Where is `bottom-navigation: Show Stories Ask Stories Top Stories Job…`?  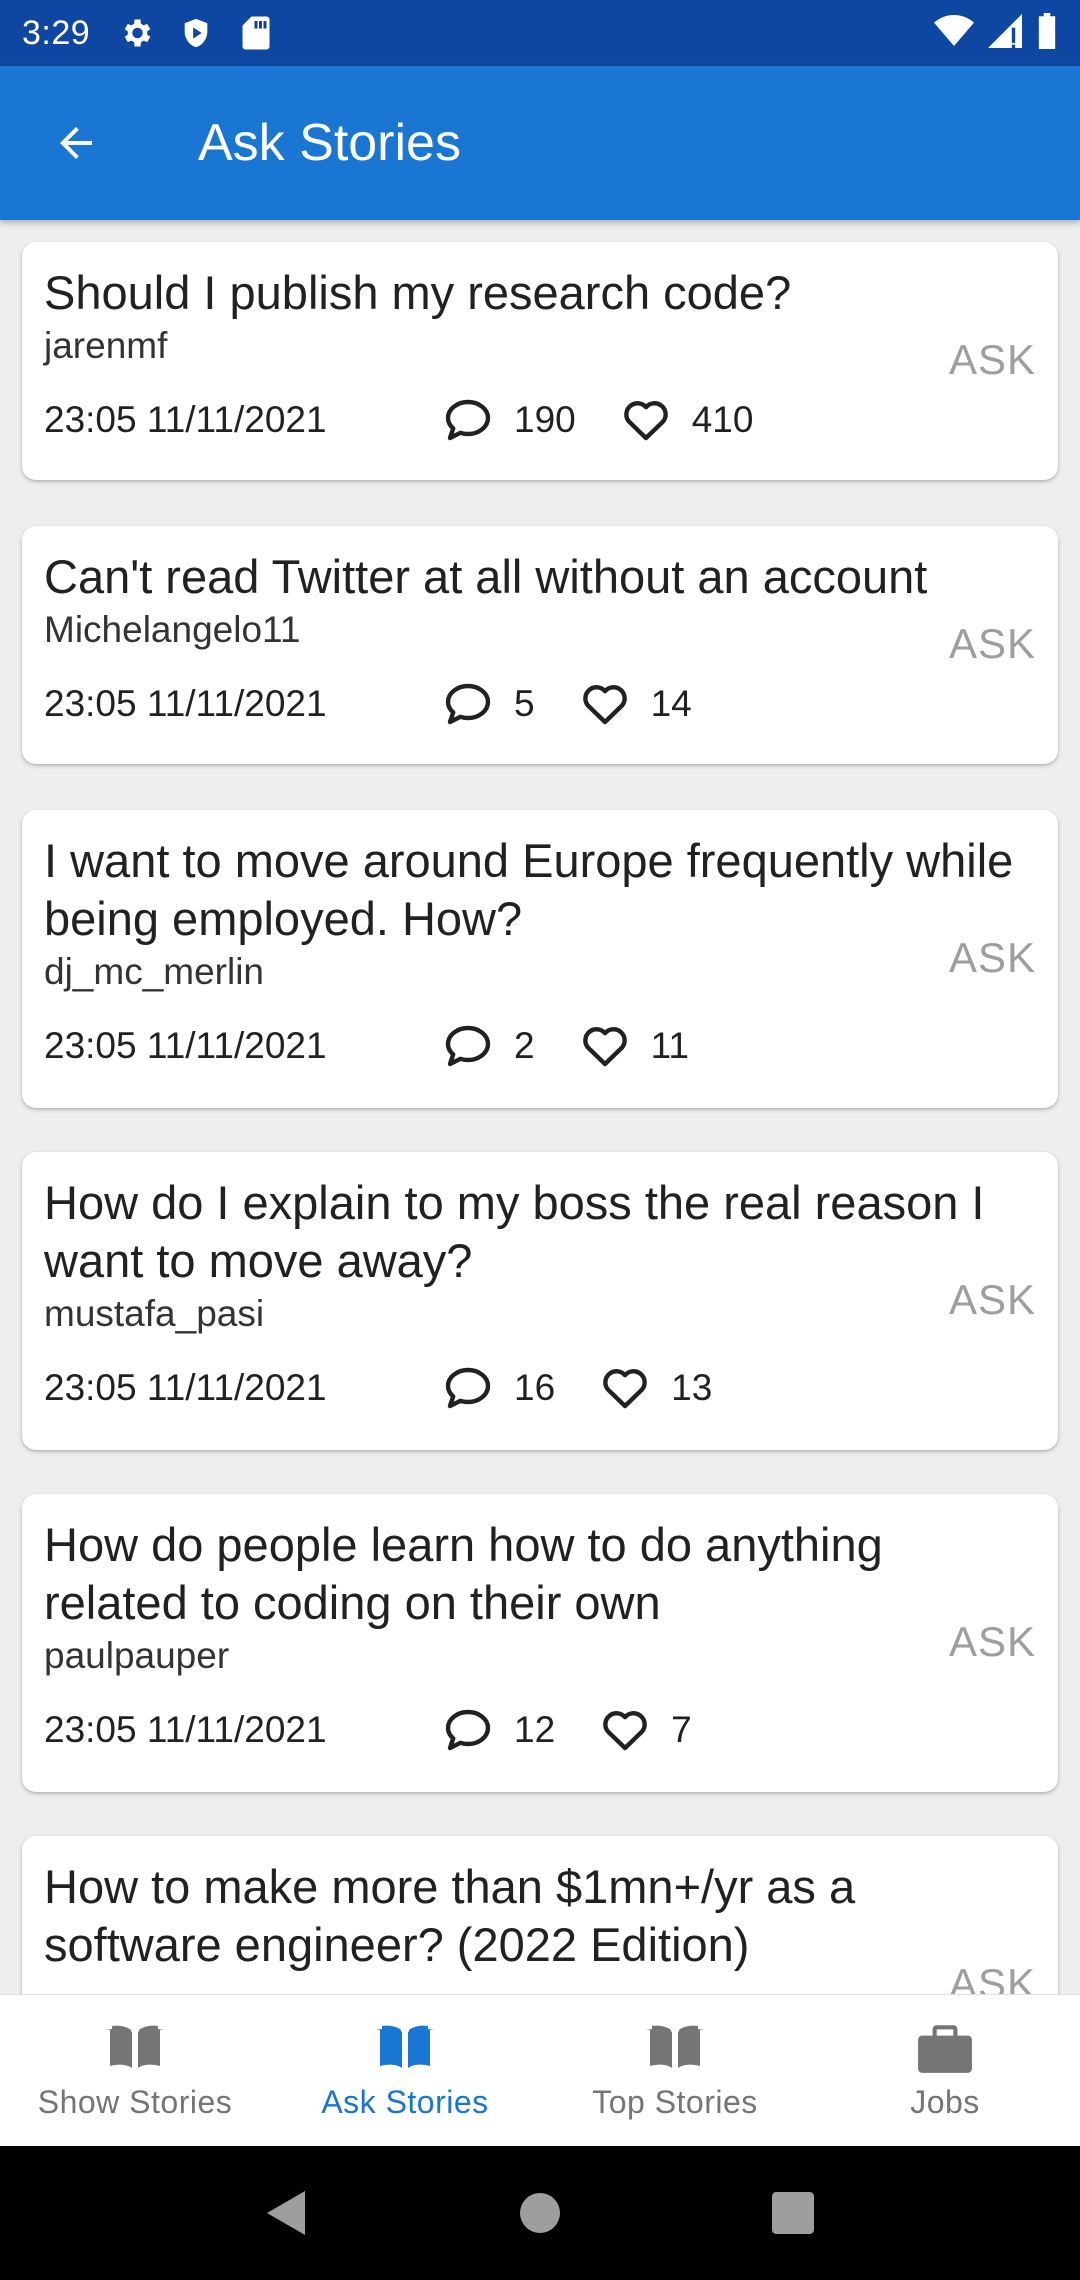
bottom-navigation: Show Stories Ask Stories Top Stories Job… is located at coordinates (540, 2070).